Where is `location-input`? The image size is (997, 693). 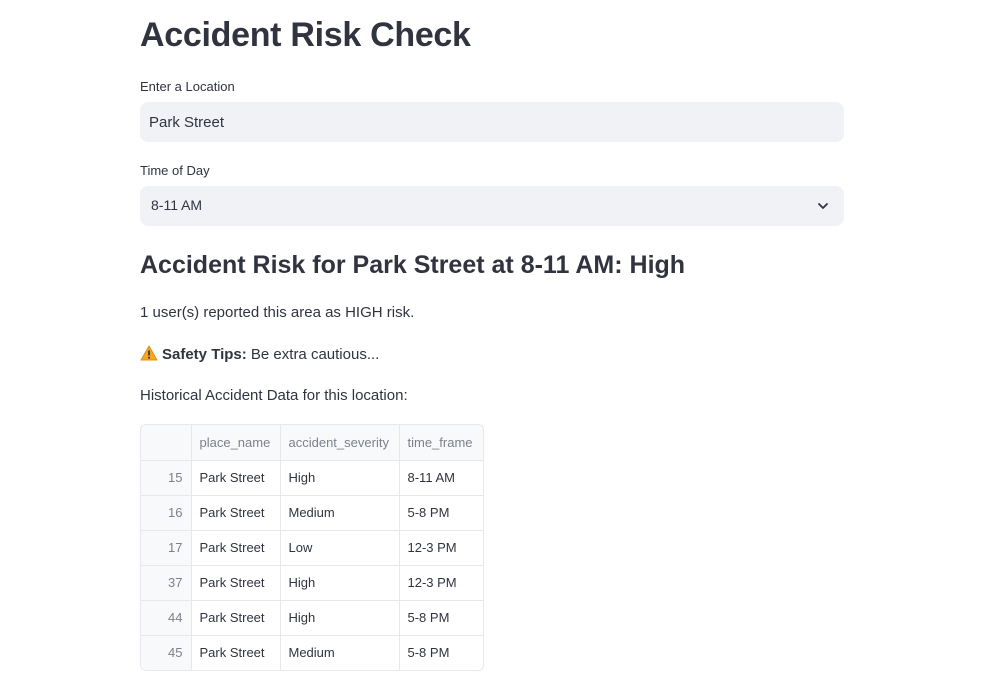
location-input is located at coordinates (492, 122).